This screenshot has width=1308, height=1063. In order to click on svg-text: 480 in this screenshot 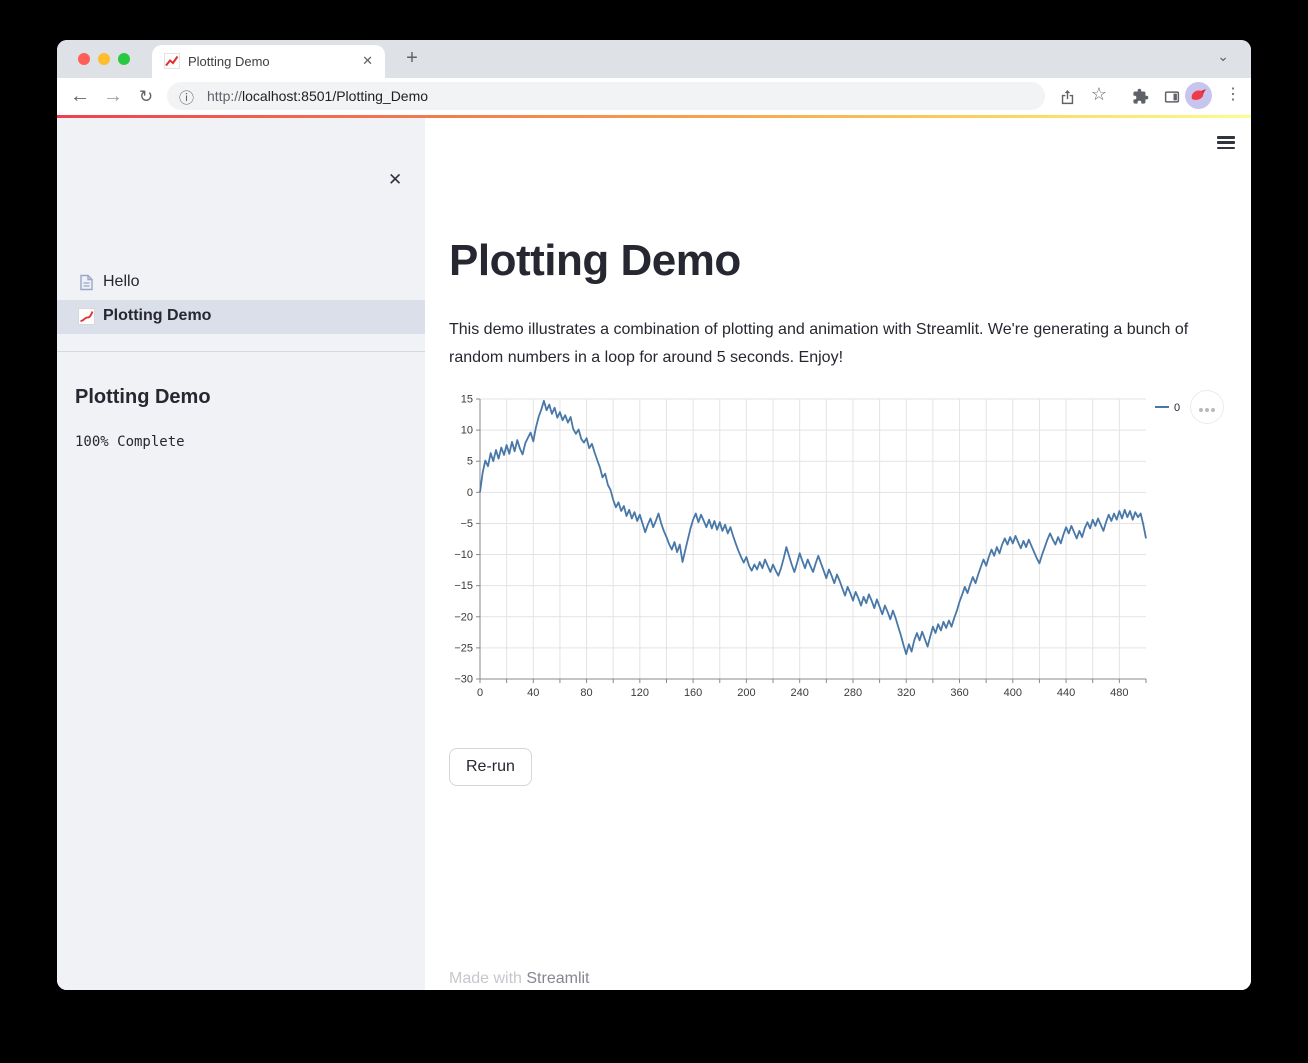, I will do `click(1119, 693)`.